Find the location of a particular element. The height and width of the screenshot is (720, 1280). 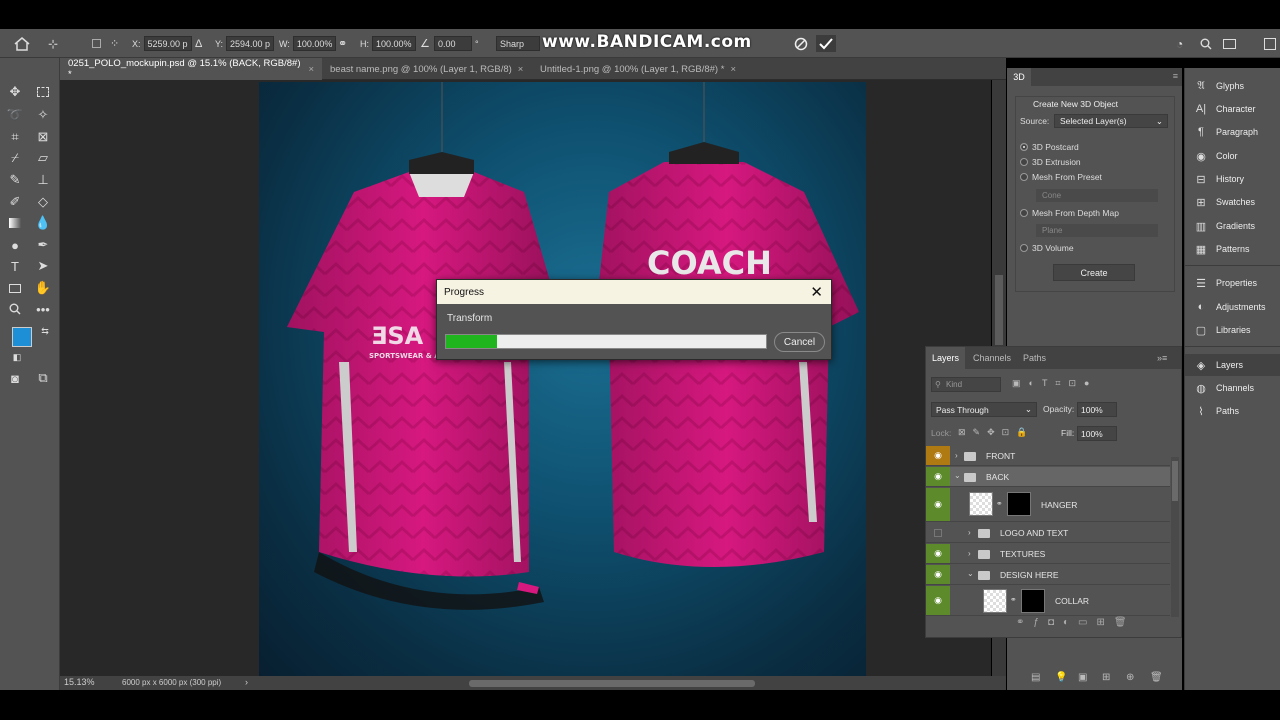

panel-layers: ◈ Layers is located at coordinates (1232, 365).